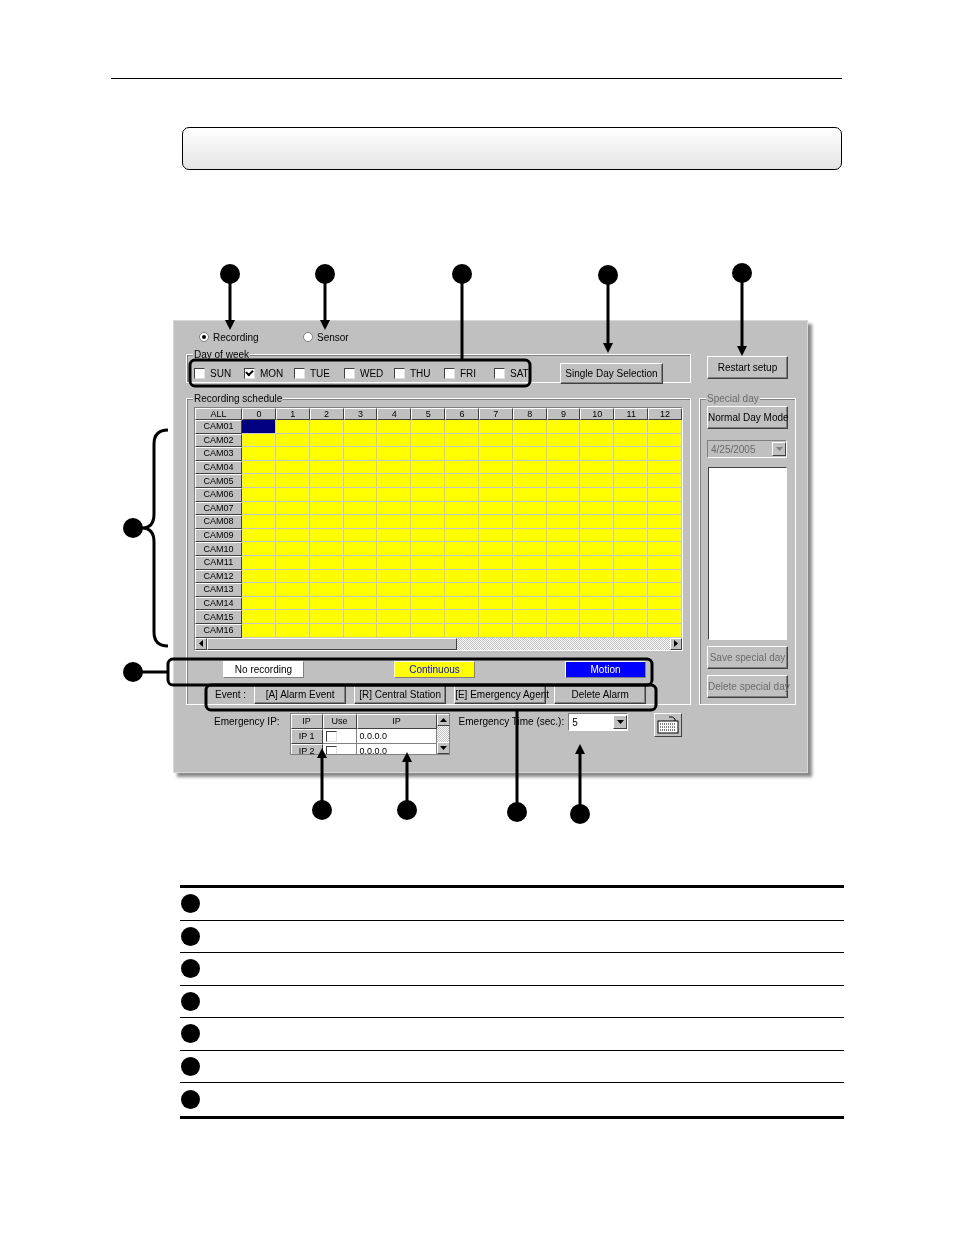 The height and width of the screenshot is (1235, 954). Describe the element at coordinates (676, 643) in the screenshot. I see `right-arrow-icon` at that location.